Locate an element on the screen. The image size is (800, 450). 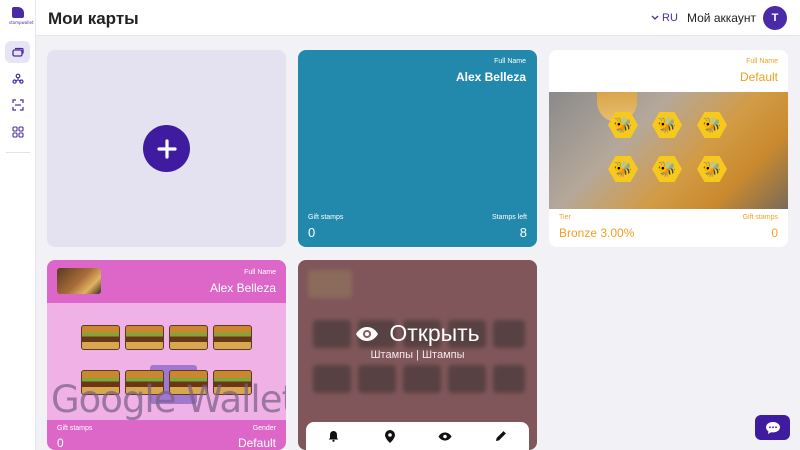
users-icon is located at coordinates (17, 78).